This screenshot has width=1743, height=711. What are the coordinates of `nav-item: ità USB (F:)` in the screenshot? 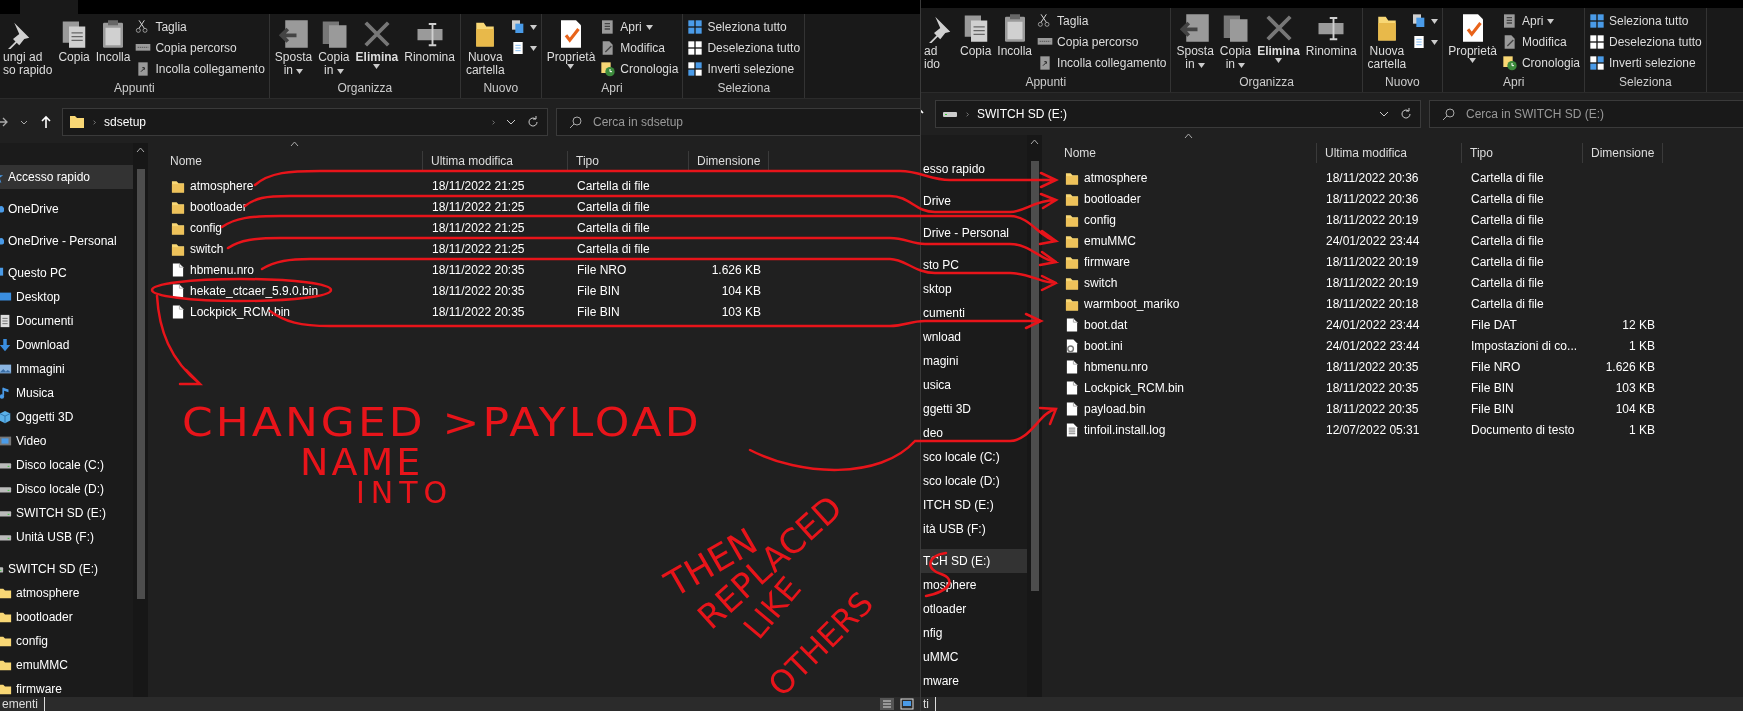 It's located at (974, 529).